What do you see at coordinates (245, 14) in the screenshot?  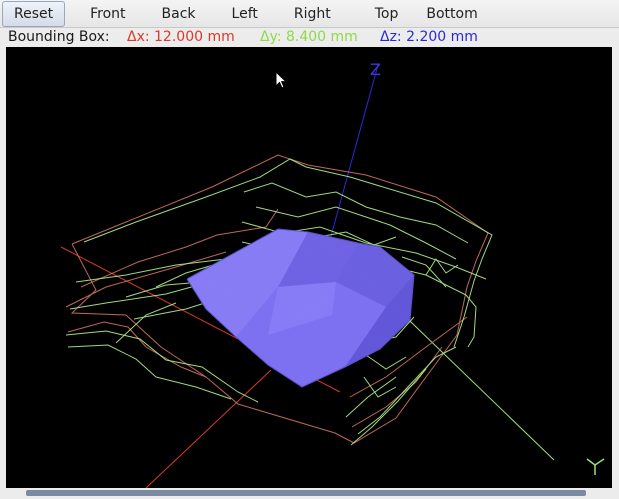 I see `left-view-button: Left` at bounding box center [245, 14].